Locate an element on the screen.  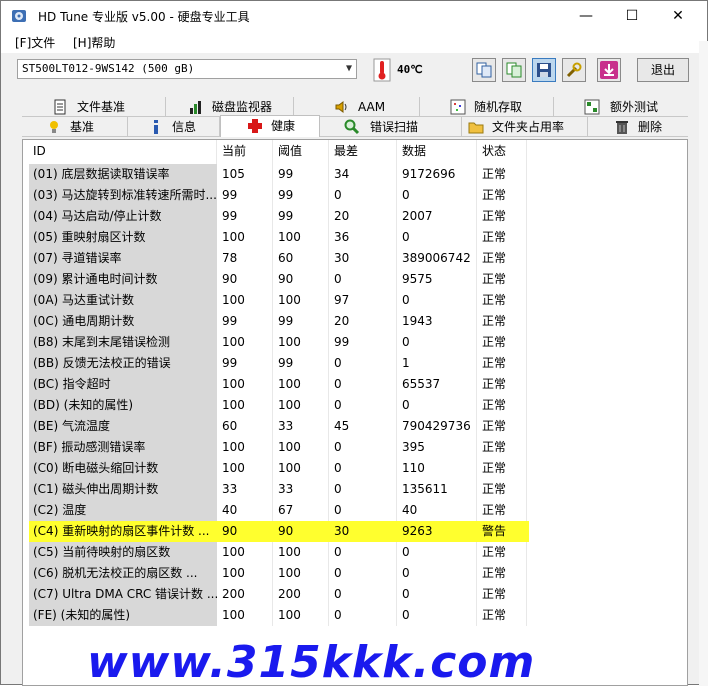
cell-threshold: 33 is located at coordinates (286, 489).